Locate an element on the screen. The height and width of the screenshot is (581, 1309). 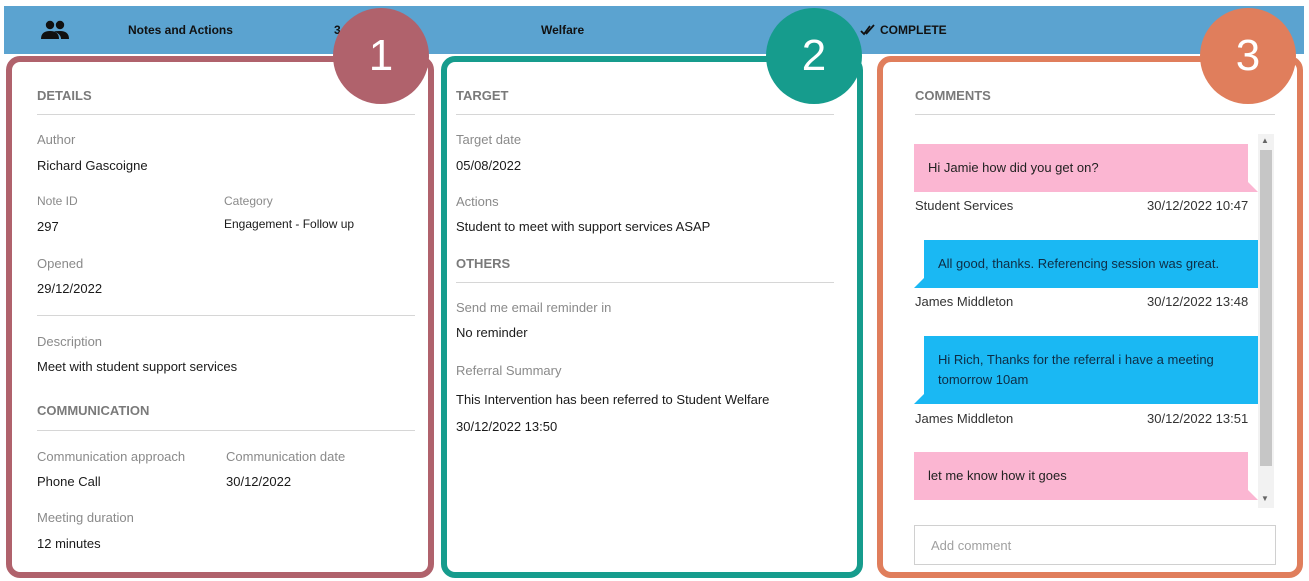
reminder-label: Send me email reminder in is located at coordinates (534, 307).